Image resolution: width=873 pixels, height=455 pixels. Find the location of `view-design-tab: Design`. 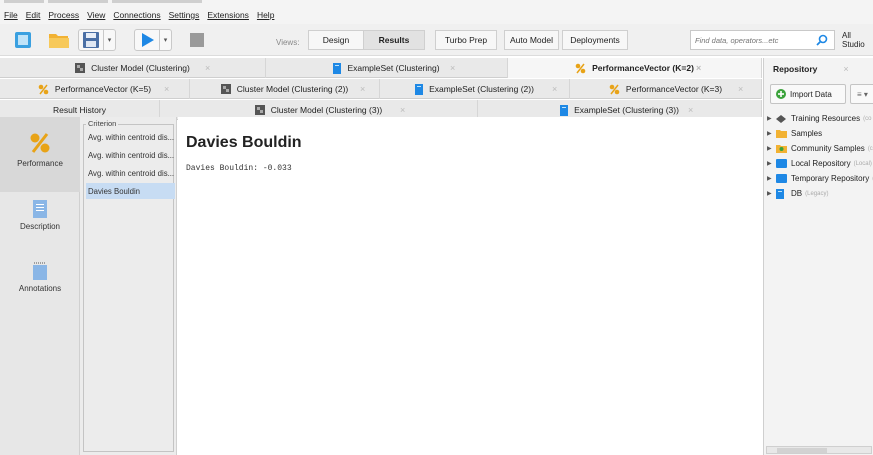

view-design-tab: Design is located at coordinates (336, 40).